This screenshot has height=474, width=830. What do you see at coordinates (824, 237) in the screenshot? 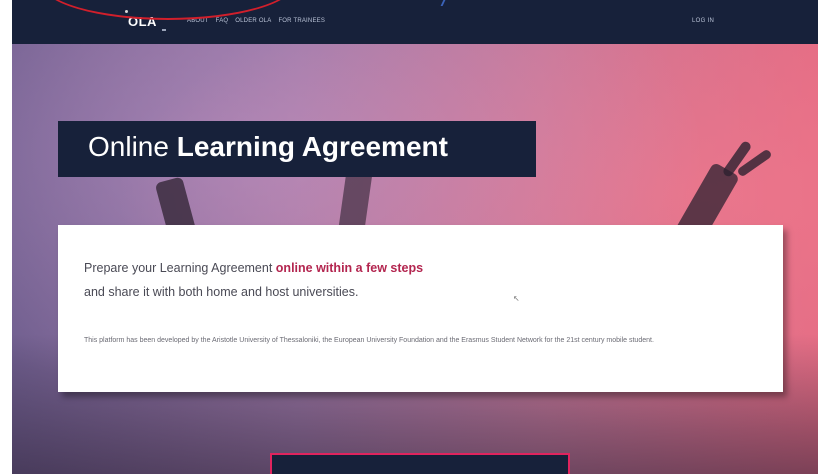
I see `page-edge` at bounding box center [824, 237].